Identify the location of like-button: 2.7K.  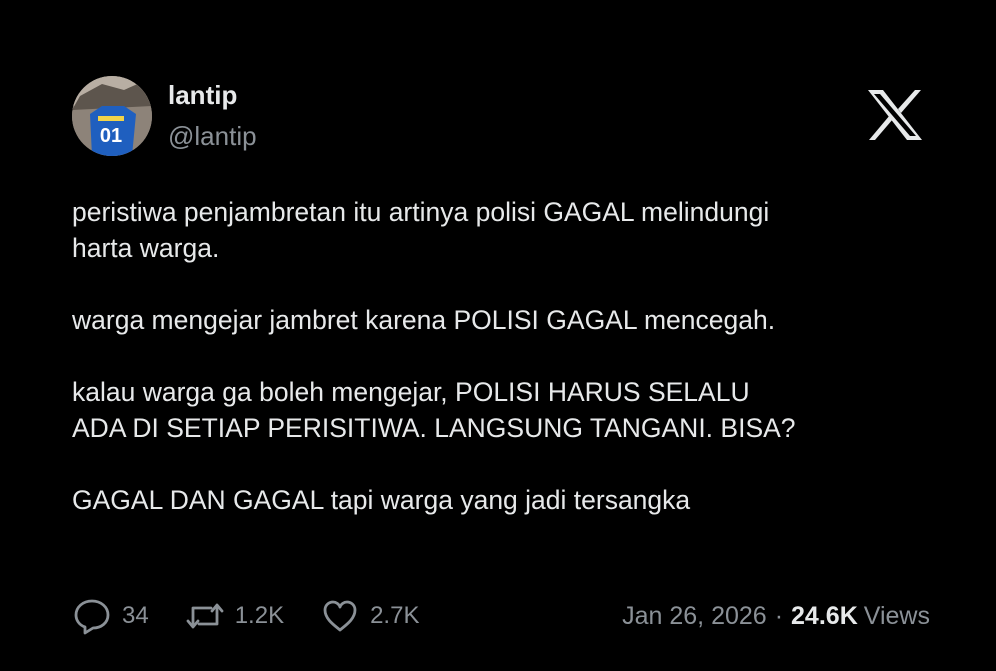
(369, 616).